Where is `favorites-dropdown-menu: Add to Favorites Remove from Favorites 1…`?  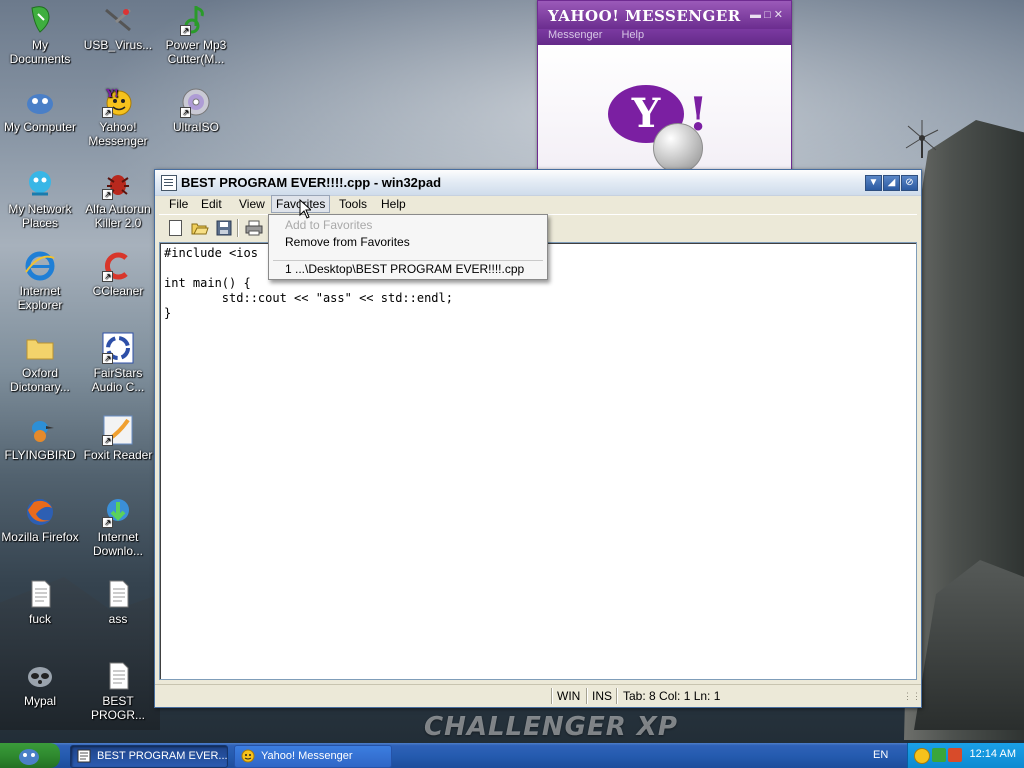 favorites-dropdown-menu: Add to Favorites Remove from Favorites 1… is located at coordinates (408, 247).